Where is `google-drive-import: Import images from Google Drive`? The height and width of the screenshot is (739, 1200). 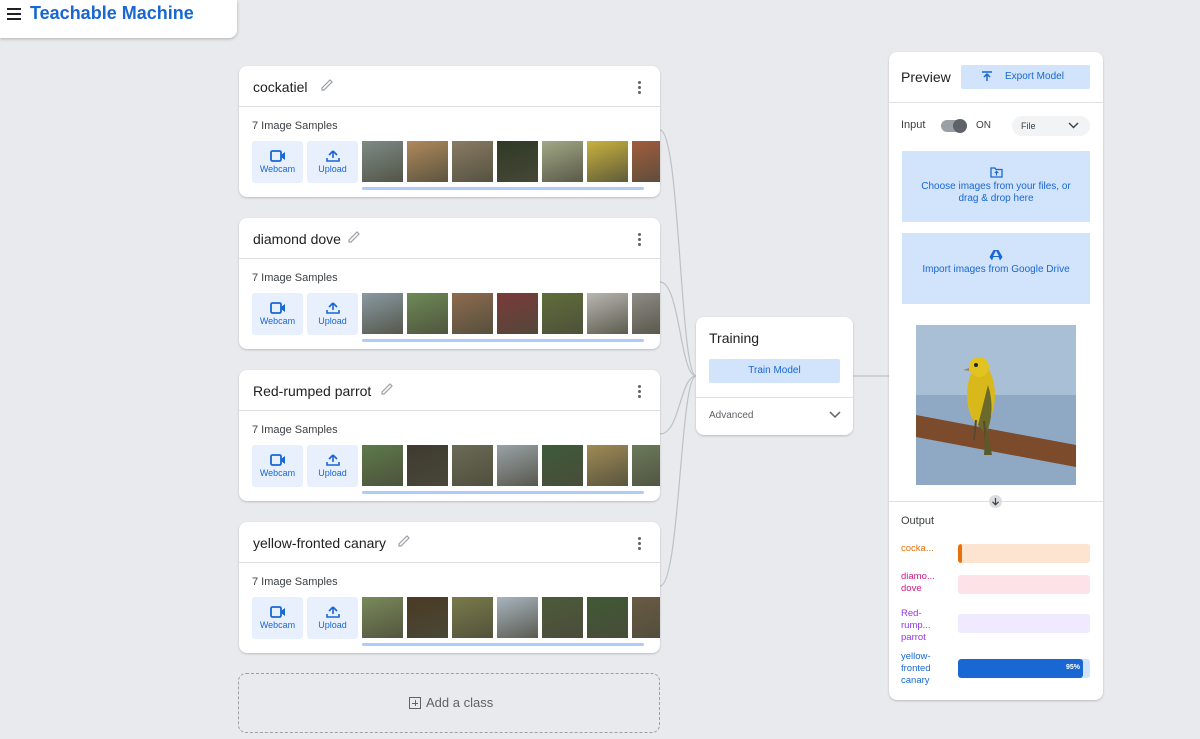
google-drive-import: Import images from Google Drive is located at coordinates (996, 268).